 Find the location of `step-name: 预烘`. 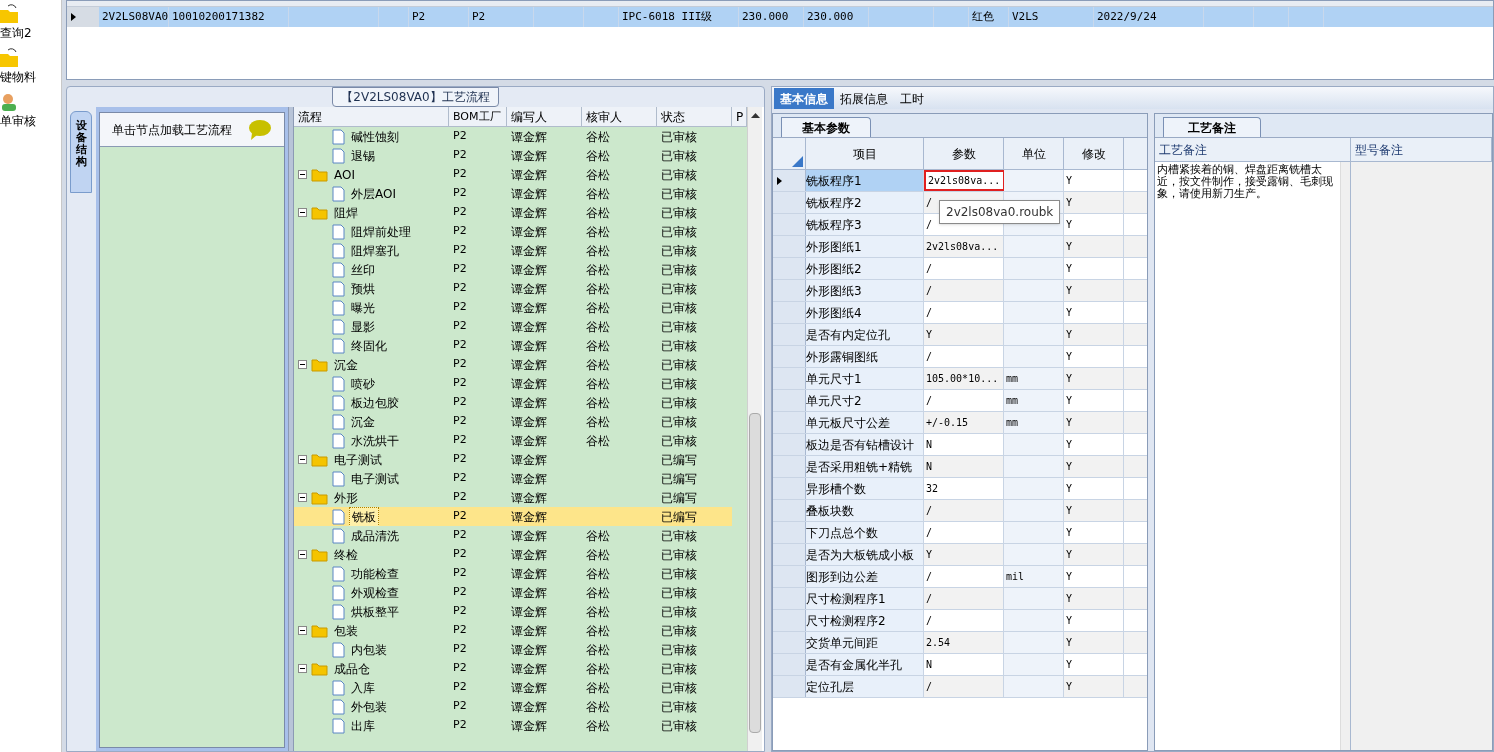

step-name: 预烘 is located at coordinates (363, 289).